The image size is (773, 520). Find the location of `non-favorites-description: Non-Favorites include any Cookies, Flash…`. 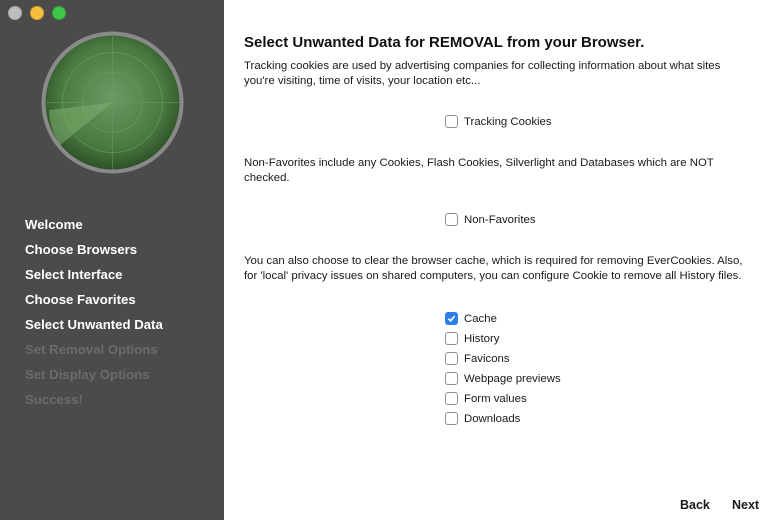

non-favorites-description: Non-Favorites include any Cookies, Flash… is located at coordinates (479, 171).